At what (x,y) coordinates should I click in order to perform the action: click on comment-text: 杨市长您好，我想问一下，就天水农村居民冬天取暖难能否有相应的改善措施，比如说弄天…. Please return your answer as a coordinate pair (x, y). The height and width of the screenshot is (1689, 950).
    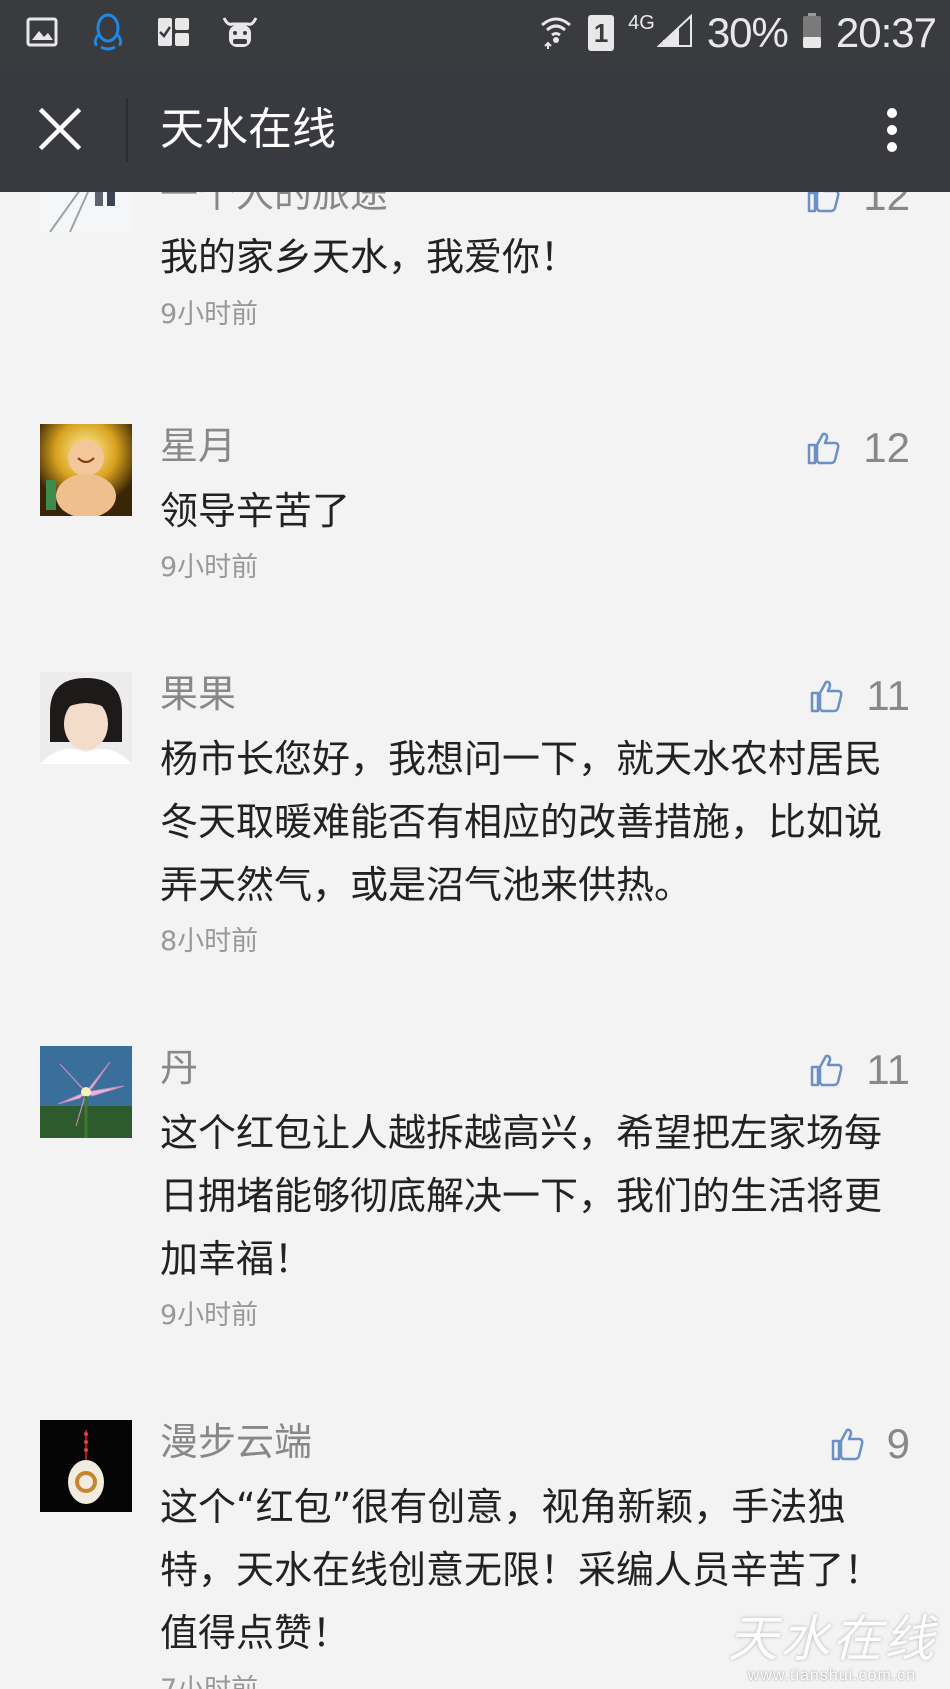
    Looking at the image, I should click on (521, 822).